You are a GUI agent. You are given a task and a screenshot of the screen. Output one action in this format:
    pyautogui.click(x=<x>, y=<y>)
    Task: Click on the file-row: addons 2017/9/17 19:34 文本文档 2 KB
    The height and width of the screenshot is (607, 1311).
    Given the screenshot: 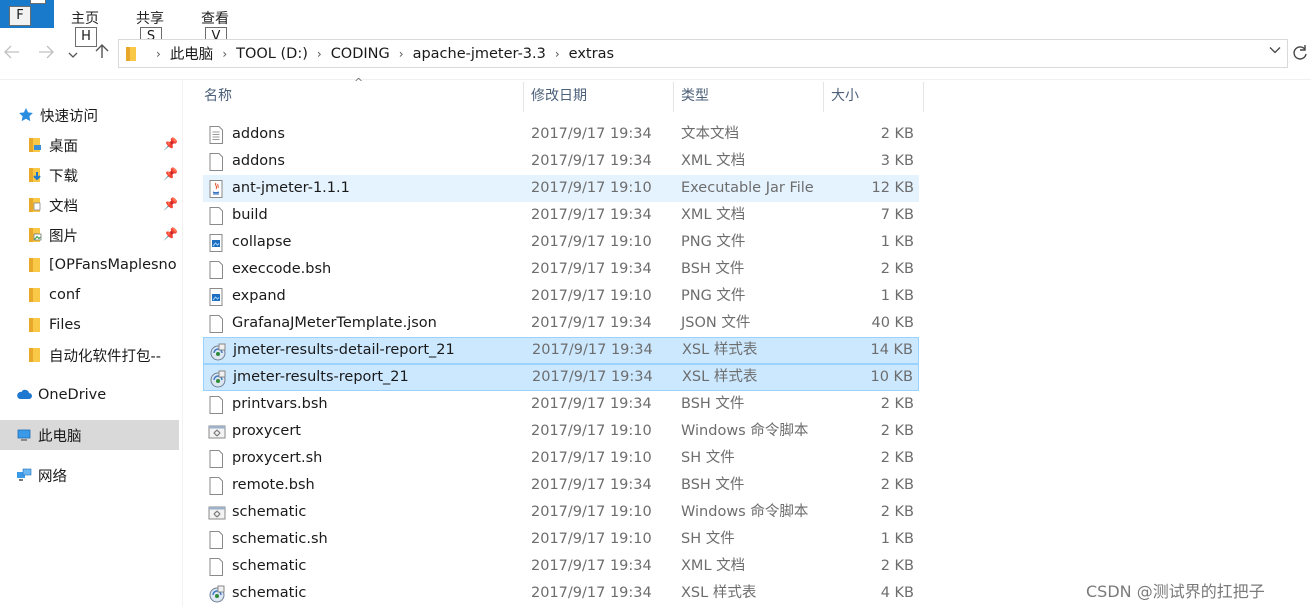 What is the action you would take?
    pyautogui.click(x=561, y=134)
    